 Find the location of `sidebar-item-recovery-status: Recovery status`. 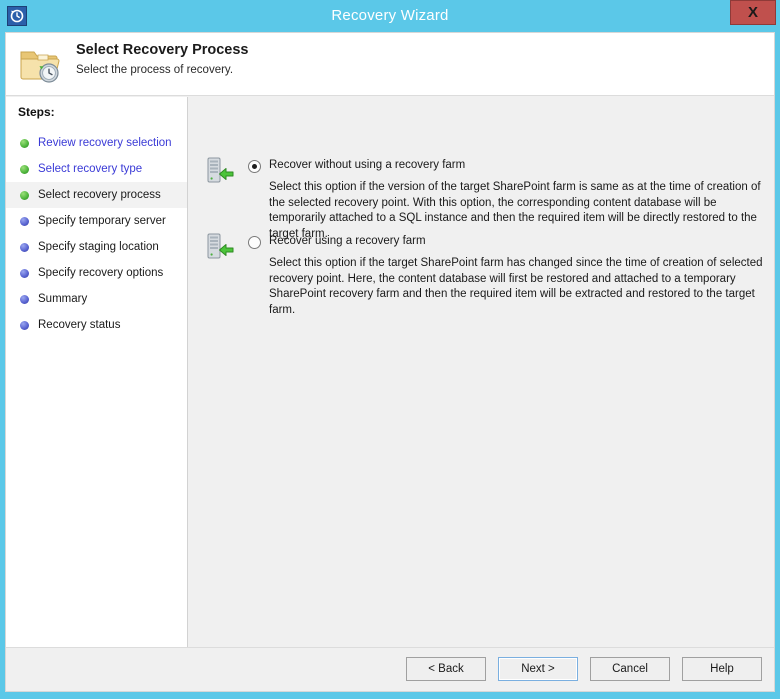

sidebar-item-recovery-status: Recovery status is located at coordinates (96, 325).